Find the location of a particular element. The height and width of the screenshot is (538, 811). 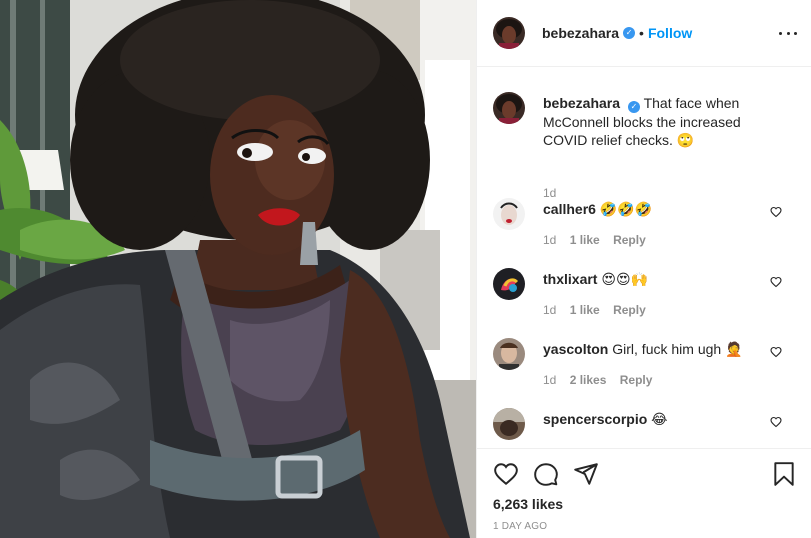

comment-text: thxlixart 😍😍🙌 is located at coordinates (595, 279).